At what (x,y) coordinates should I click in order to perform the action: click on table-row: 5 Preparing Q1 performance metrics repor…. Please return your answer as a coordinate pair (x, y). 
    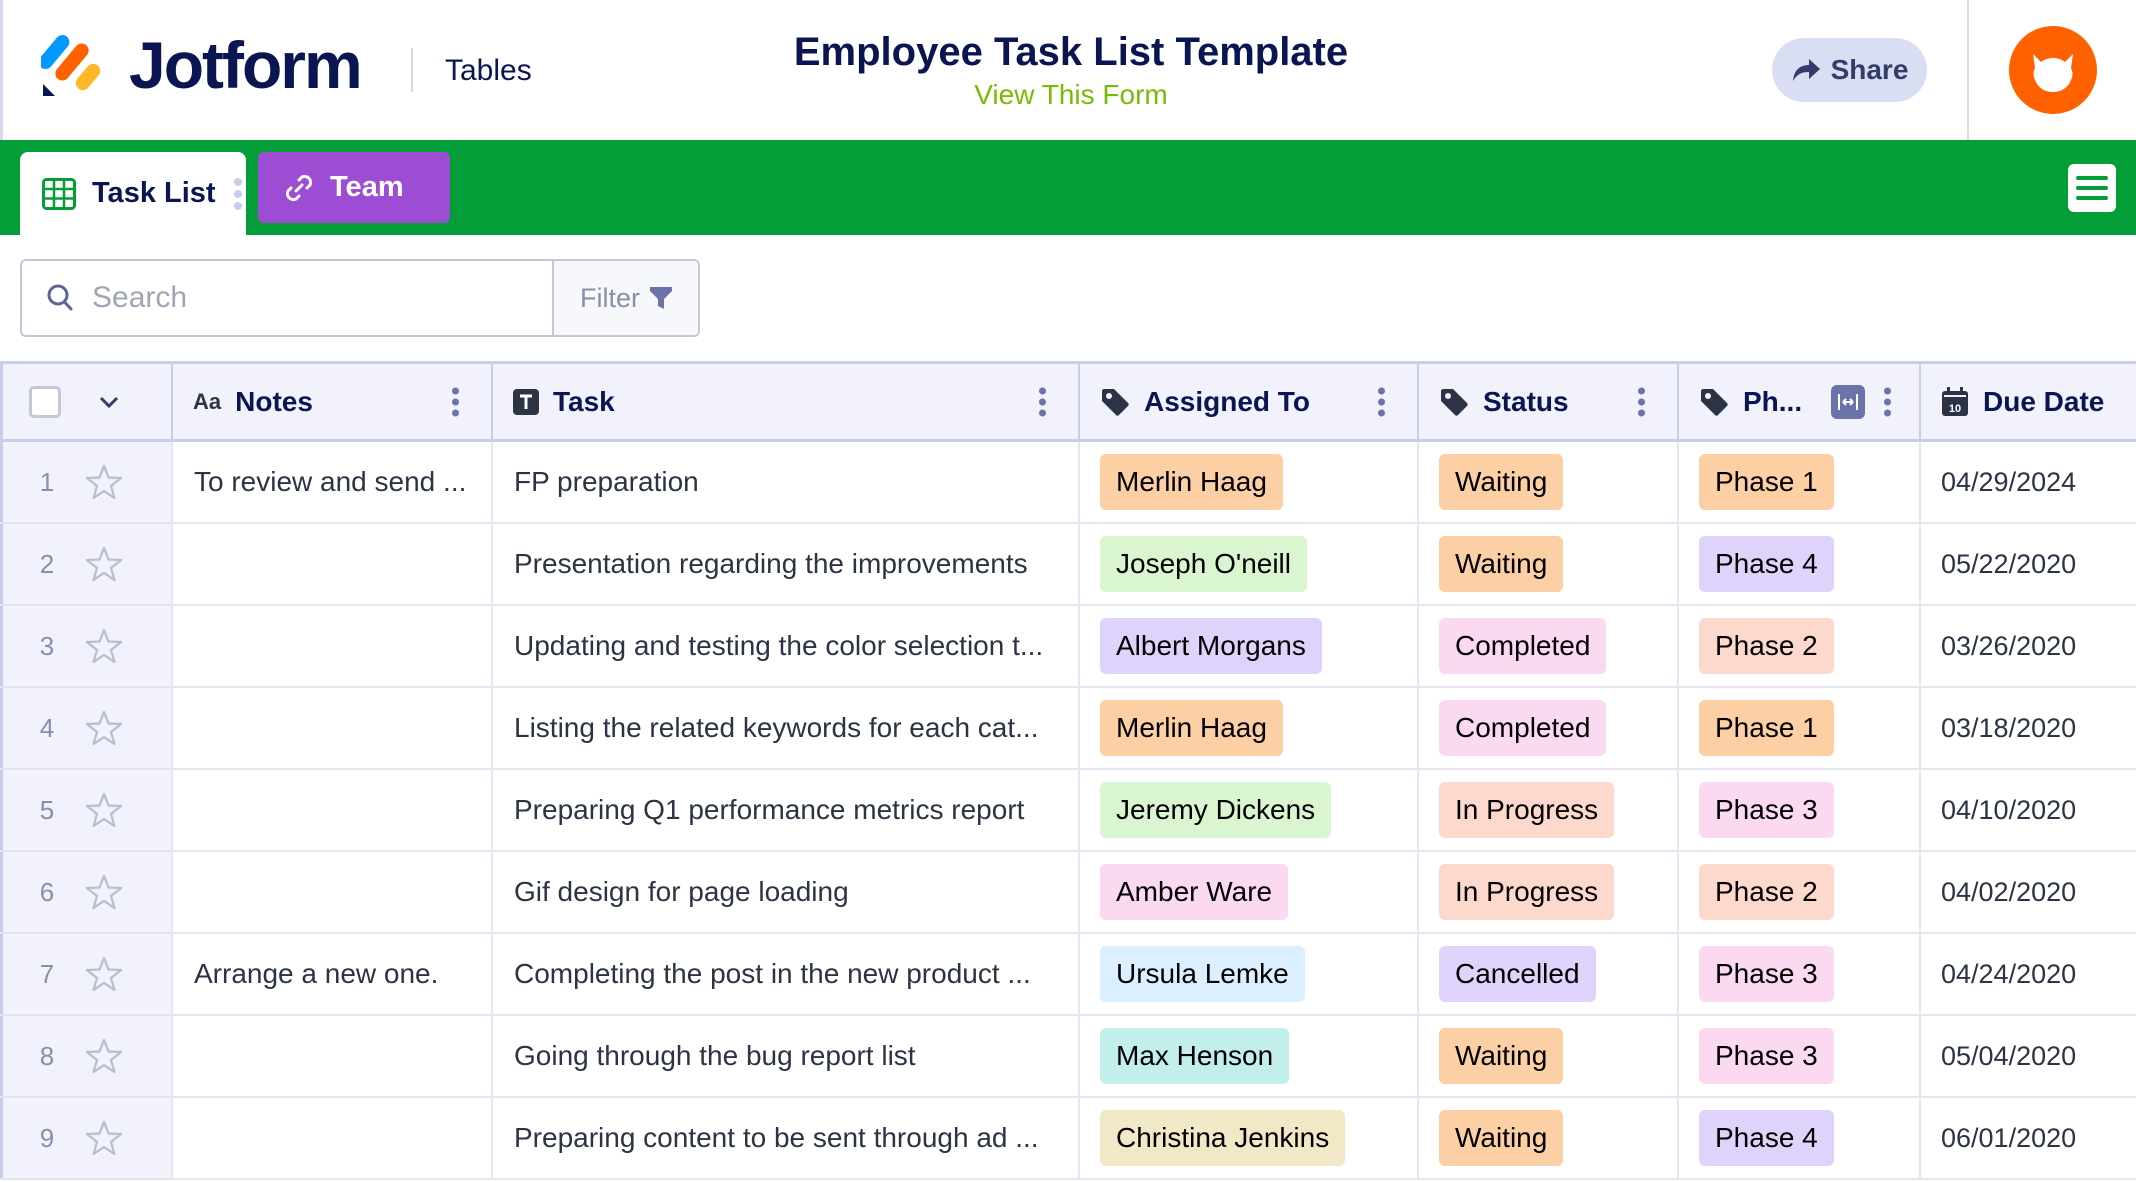
    Looking at the image, I should click on (1068, 811).